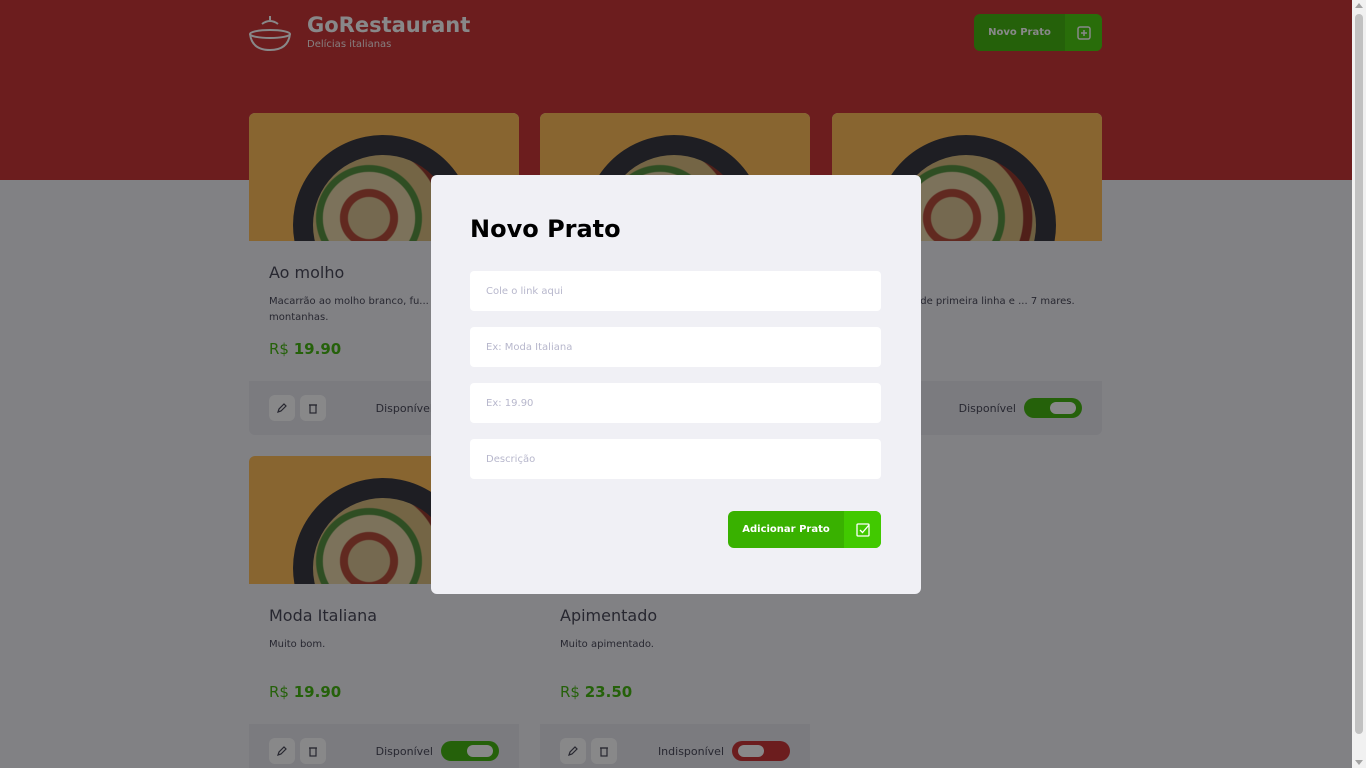 This screenshot has width=1366, height=768. What do you see at coordinates (675, 291) in the screenshot?
I see `image-url-input` at bounding box center [675, 291].